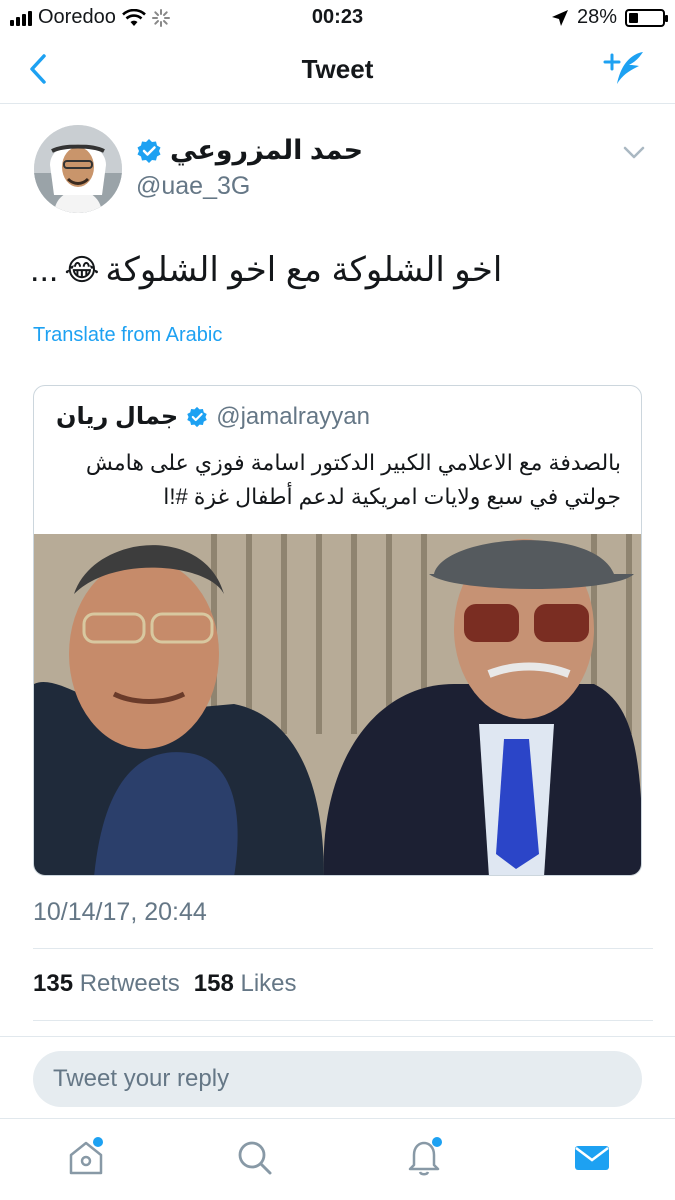 The width and height of the screenshot is (675, 1200). I want to click on status-bar: Ooredoo 00:23 28%, so click(337, 17).